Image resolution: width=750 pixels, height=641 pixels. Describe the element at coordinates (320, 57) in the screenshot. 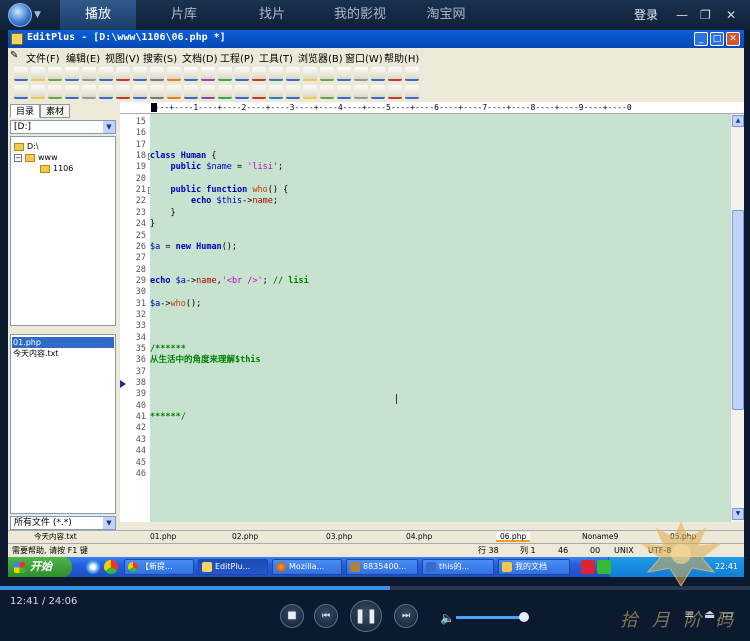

I see `menu-browser: 浏览器(B)` at that location.